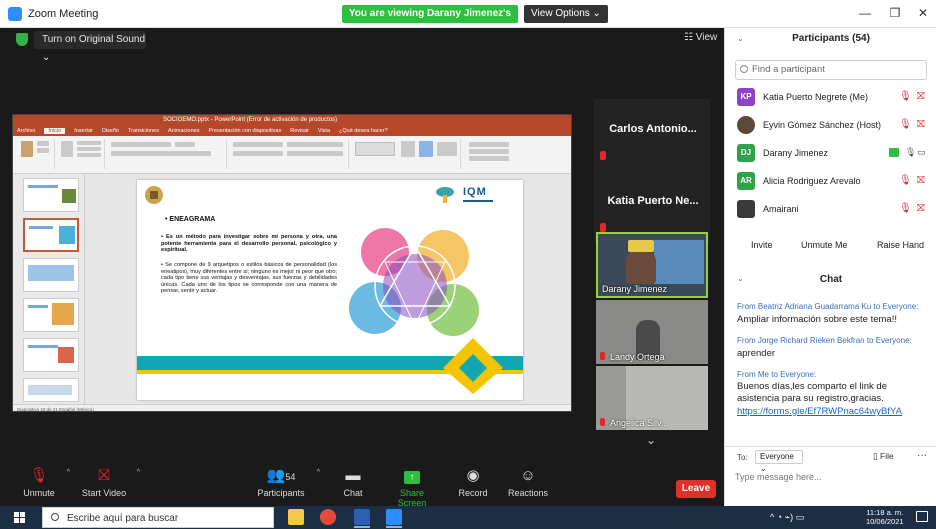 The image size is (936, 529). Describe the element at coordinates (26, 131) in the screenshot. I see `ppt-tab: Archivo` at that location.